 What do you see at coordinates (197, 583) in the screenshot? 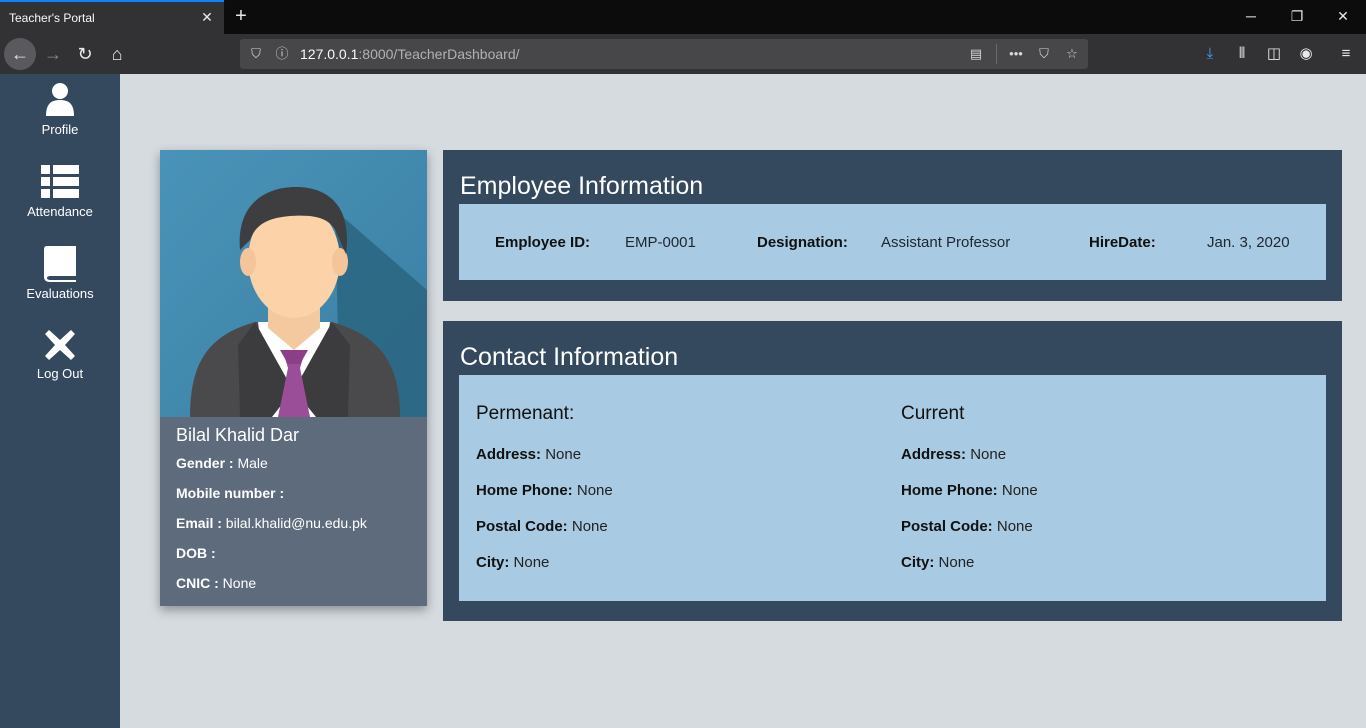
I see `cnic-label: CNIC :` at bounding box center [197, 583].